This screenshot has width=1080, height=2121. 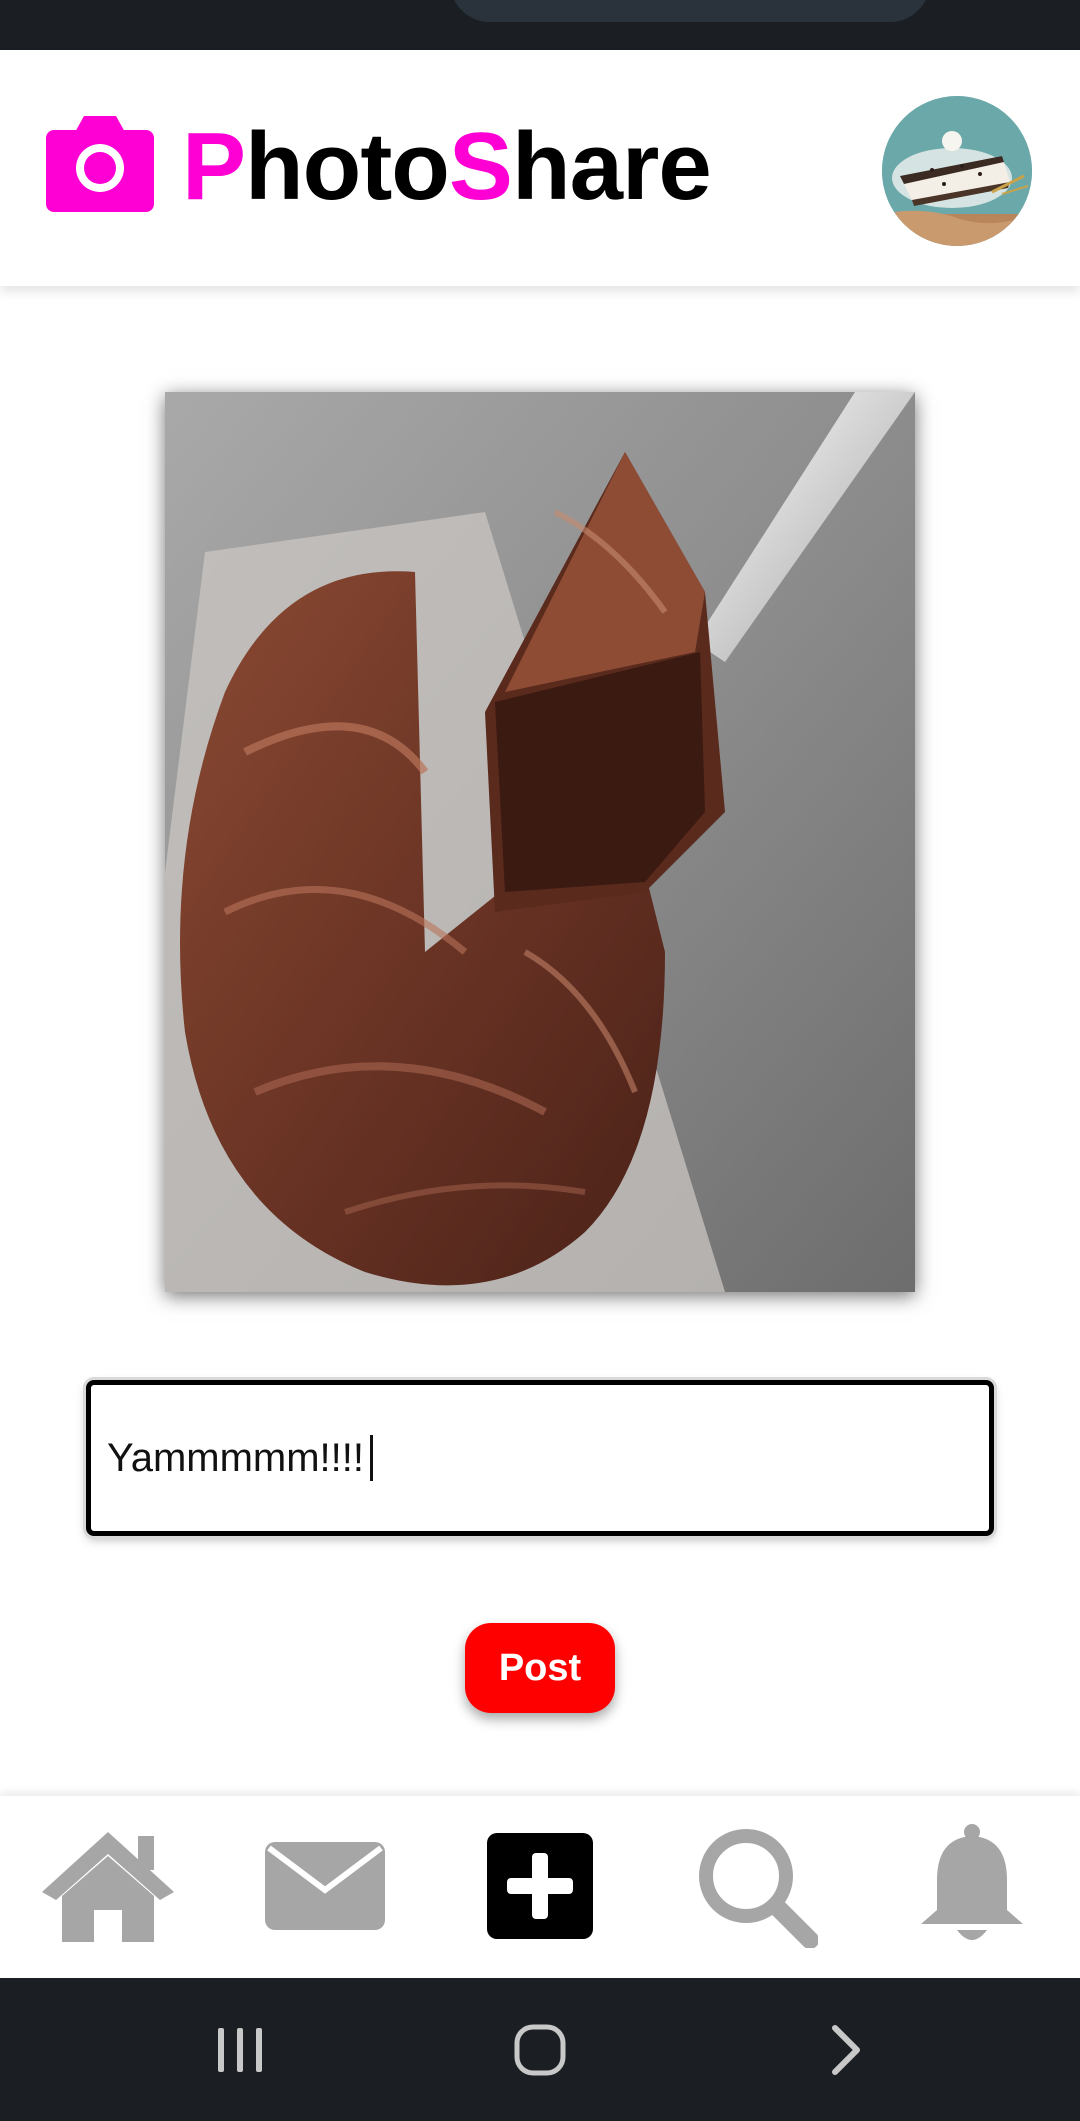 I want to click on nav-search, so click(x=756, y=1886).